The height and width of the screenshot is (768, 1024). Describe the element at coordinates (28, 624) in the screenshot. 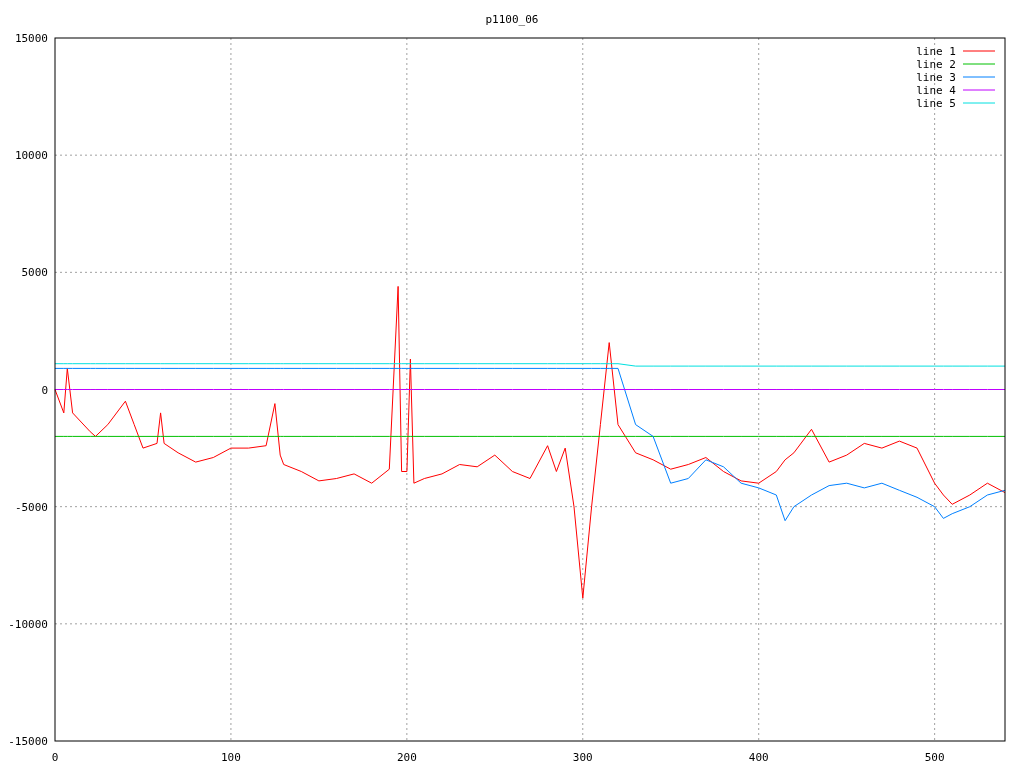

I see `y-tick-label: -10000` at that location.